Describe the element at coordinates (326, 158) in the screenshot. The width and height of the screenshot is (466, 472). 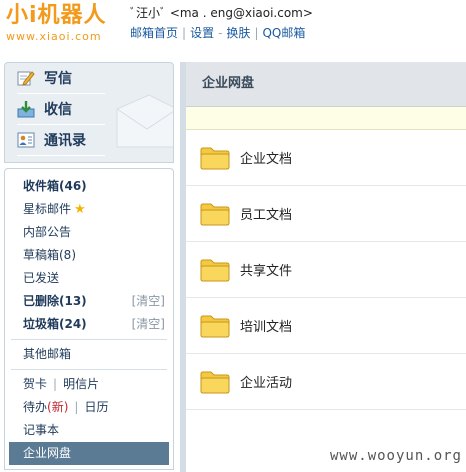
I see `folder-row: 企业文档` at that location.